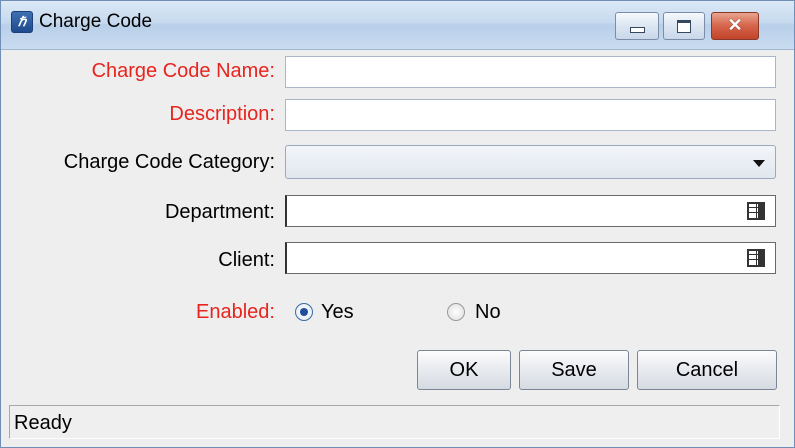 This screenshot has width=795, height=448. Describe the element at coordinates (456, 312) in the screenshot. I see `enabled-no-radio` at that location.